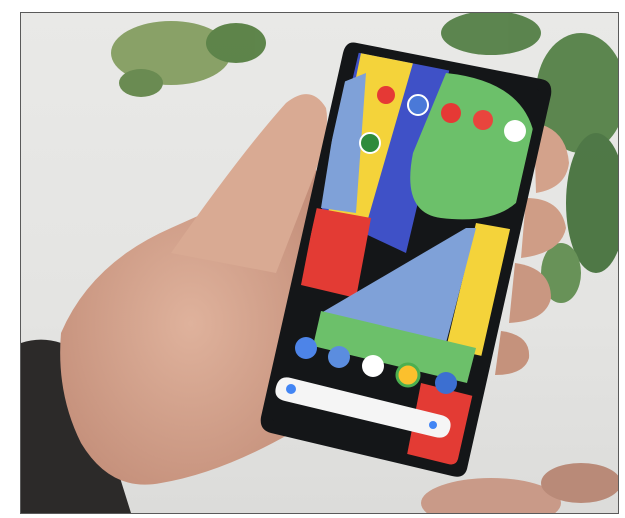  Describe the element at coordinates (515, 131) in the screenshot. I see `photos-icon` at that location.